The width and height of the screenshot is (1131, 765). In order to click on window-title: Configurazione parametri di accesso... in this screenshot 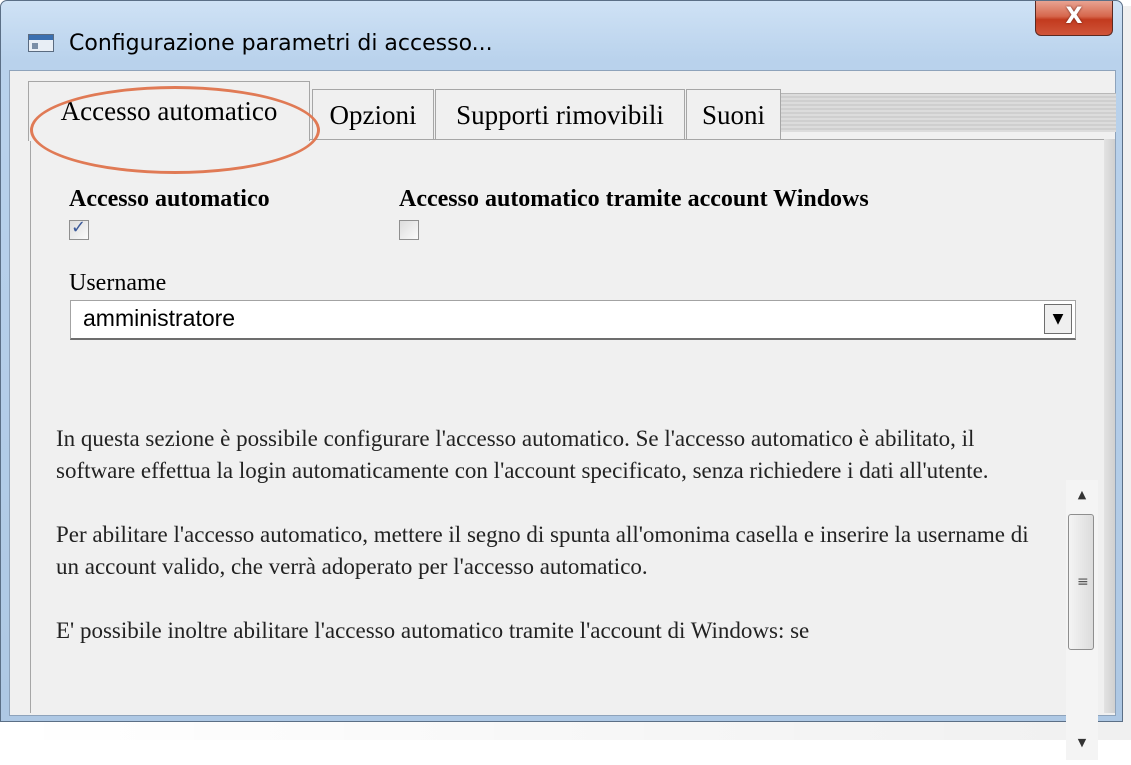, I will do `click(281, 43)`.